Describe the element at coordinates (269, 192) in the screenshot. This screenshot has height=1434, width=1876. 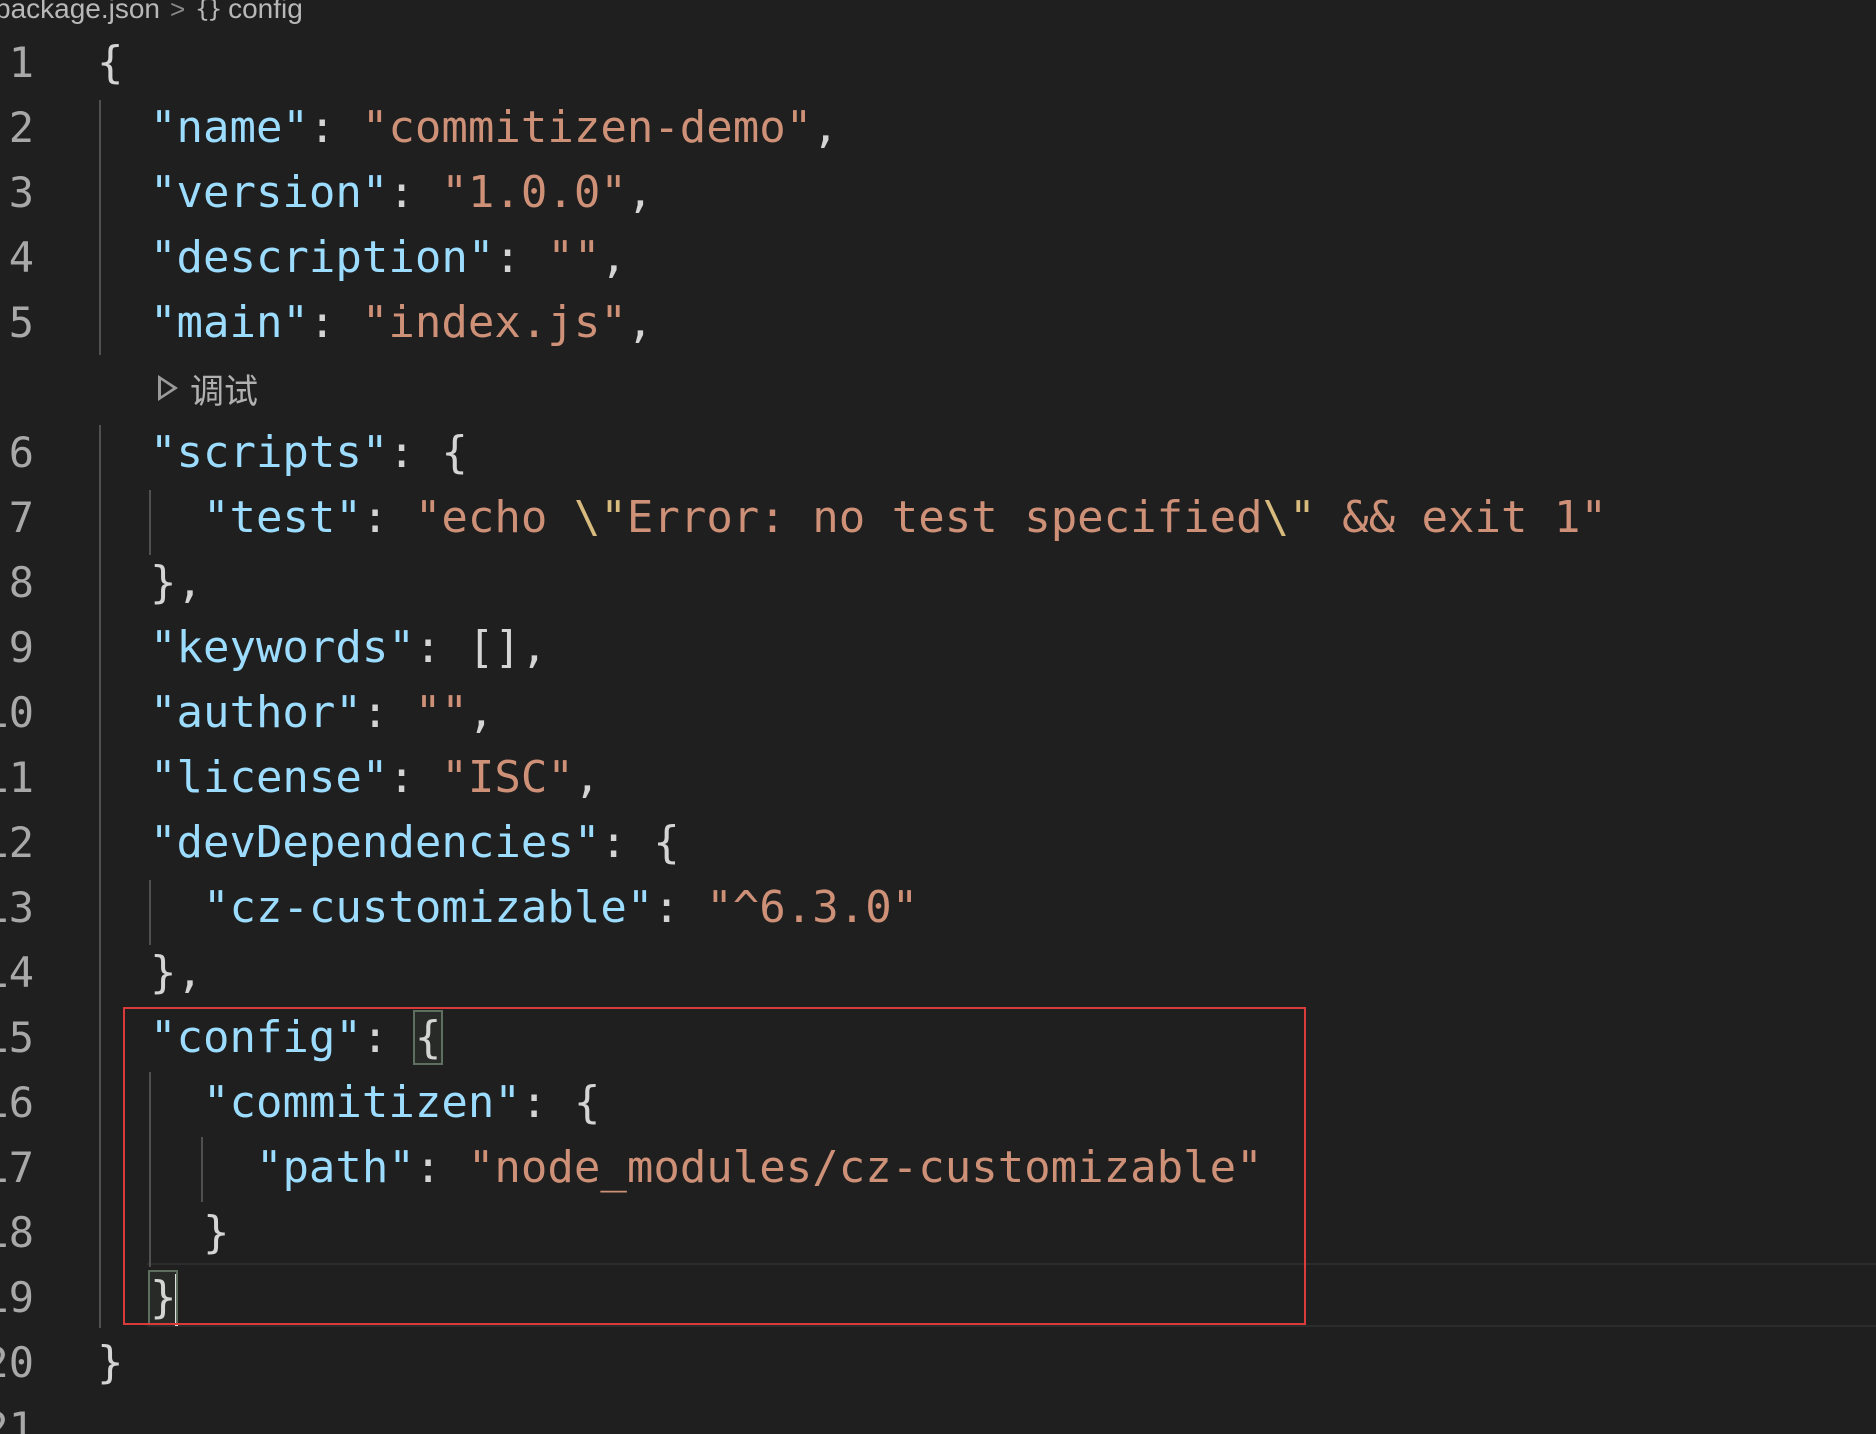
I see `json-key: "version"` at that location.